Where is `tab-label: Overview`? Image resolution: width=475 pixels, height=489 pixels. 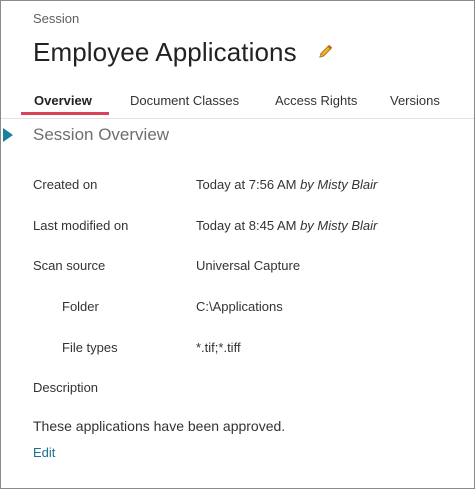
tab-label: Overview is located at coordinates (63, 100).